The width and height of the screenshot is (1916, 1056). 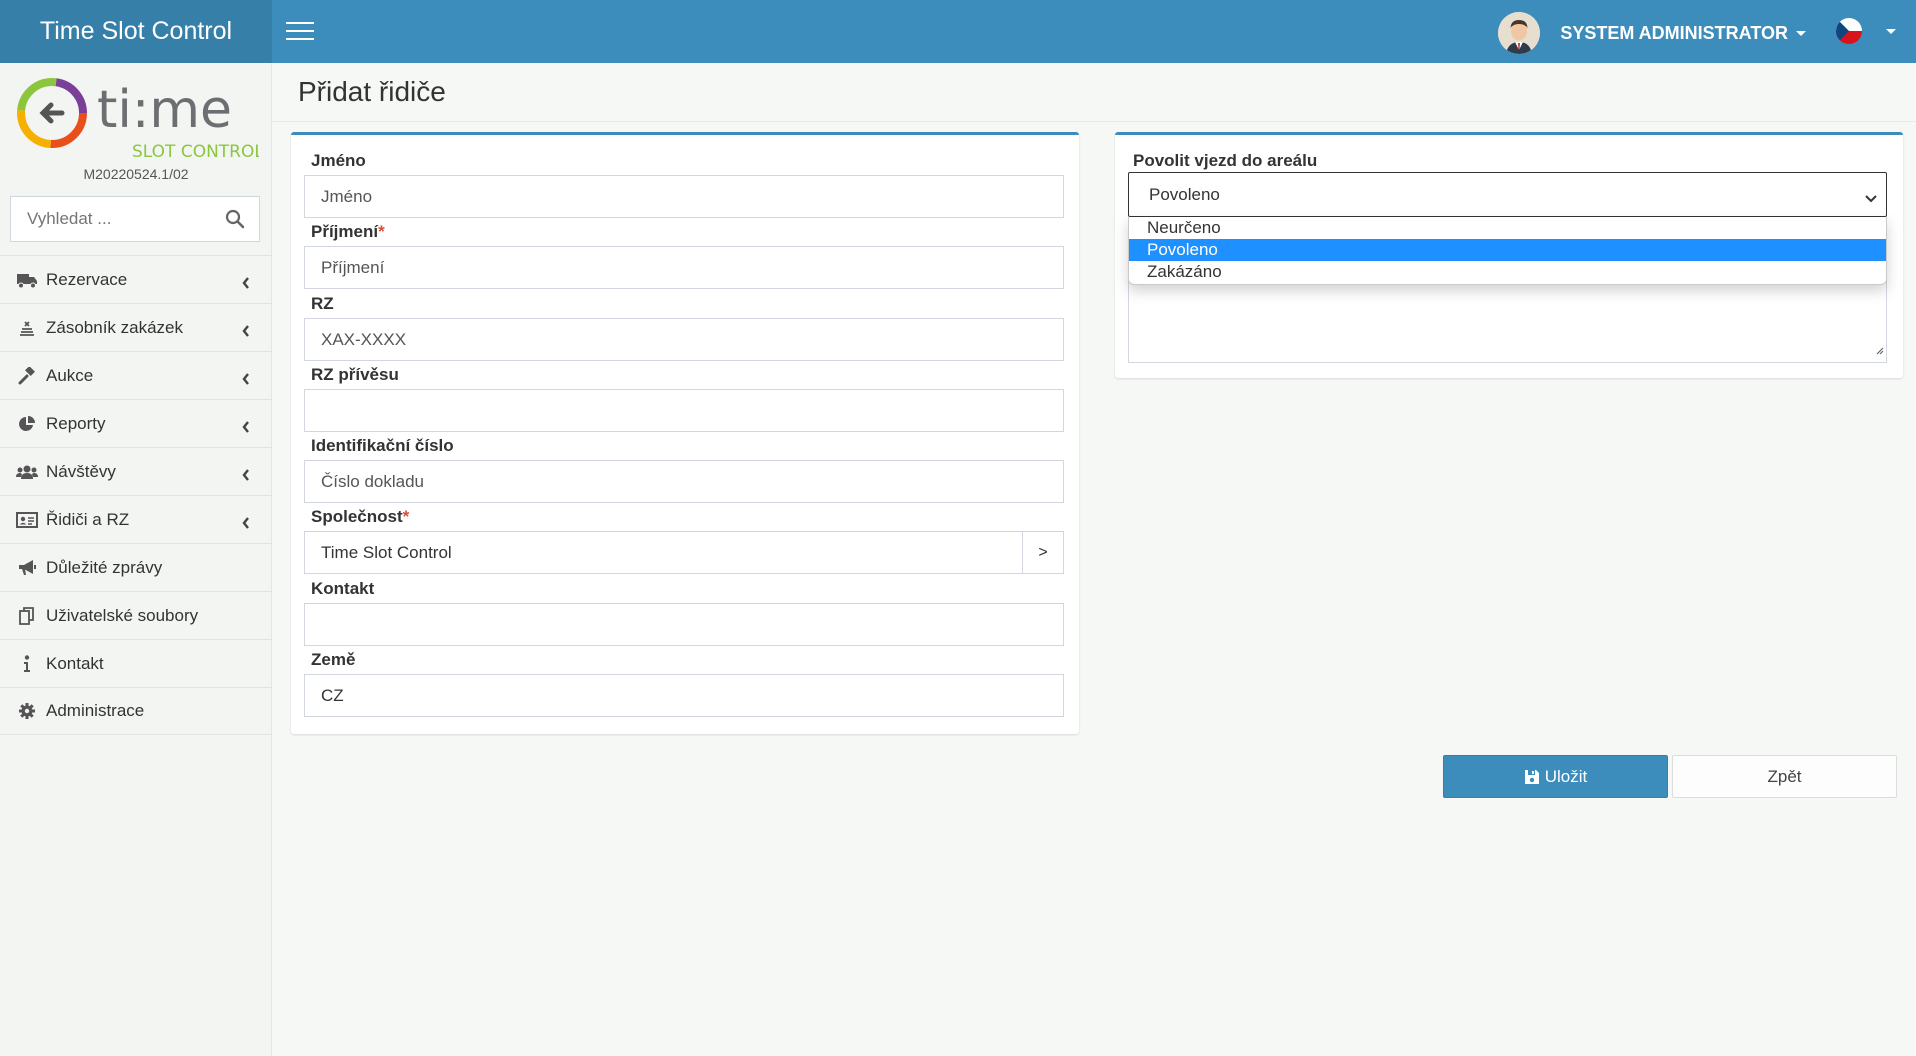 I want to click on option-zakazano: Zakázáno, so click(x=1507, y=272).